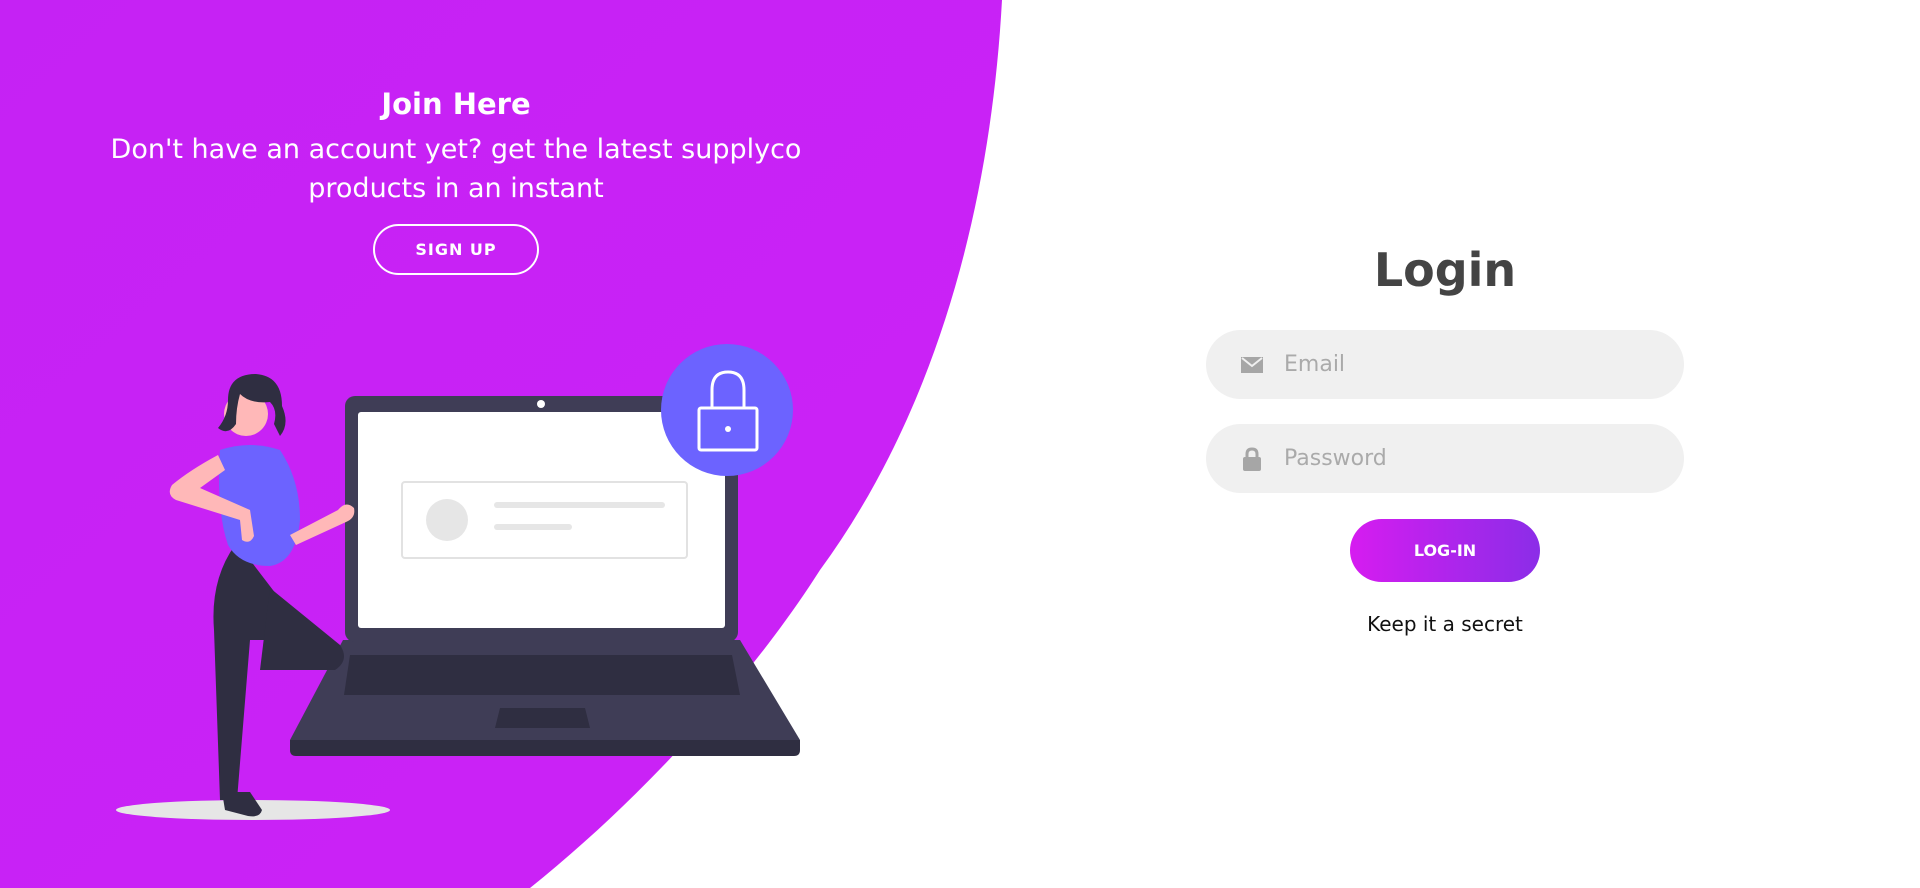 This screenshot has height=888, width=1920. What do you see at coordinates (1252, 458) in the screenshot?
I see `lock-icon` at bounding box center [1252, 458].